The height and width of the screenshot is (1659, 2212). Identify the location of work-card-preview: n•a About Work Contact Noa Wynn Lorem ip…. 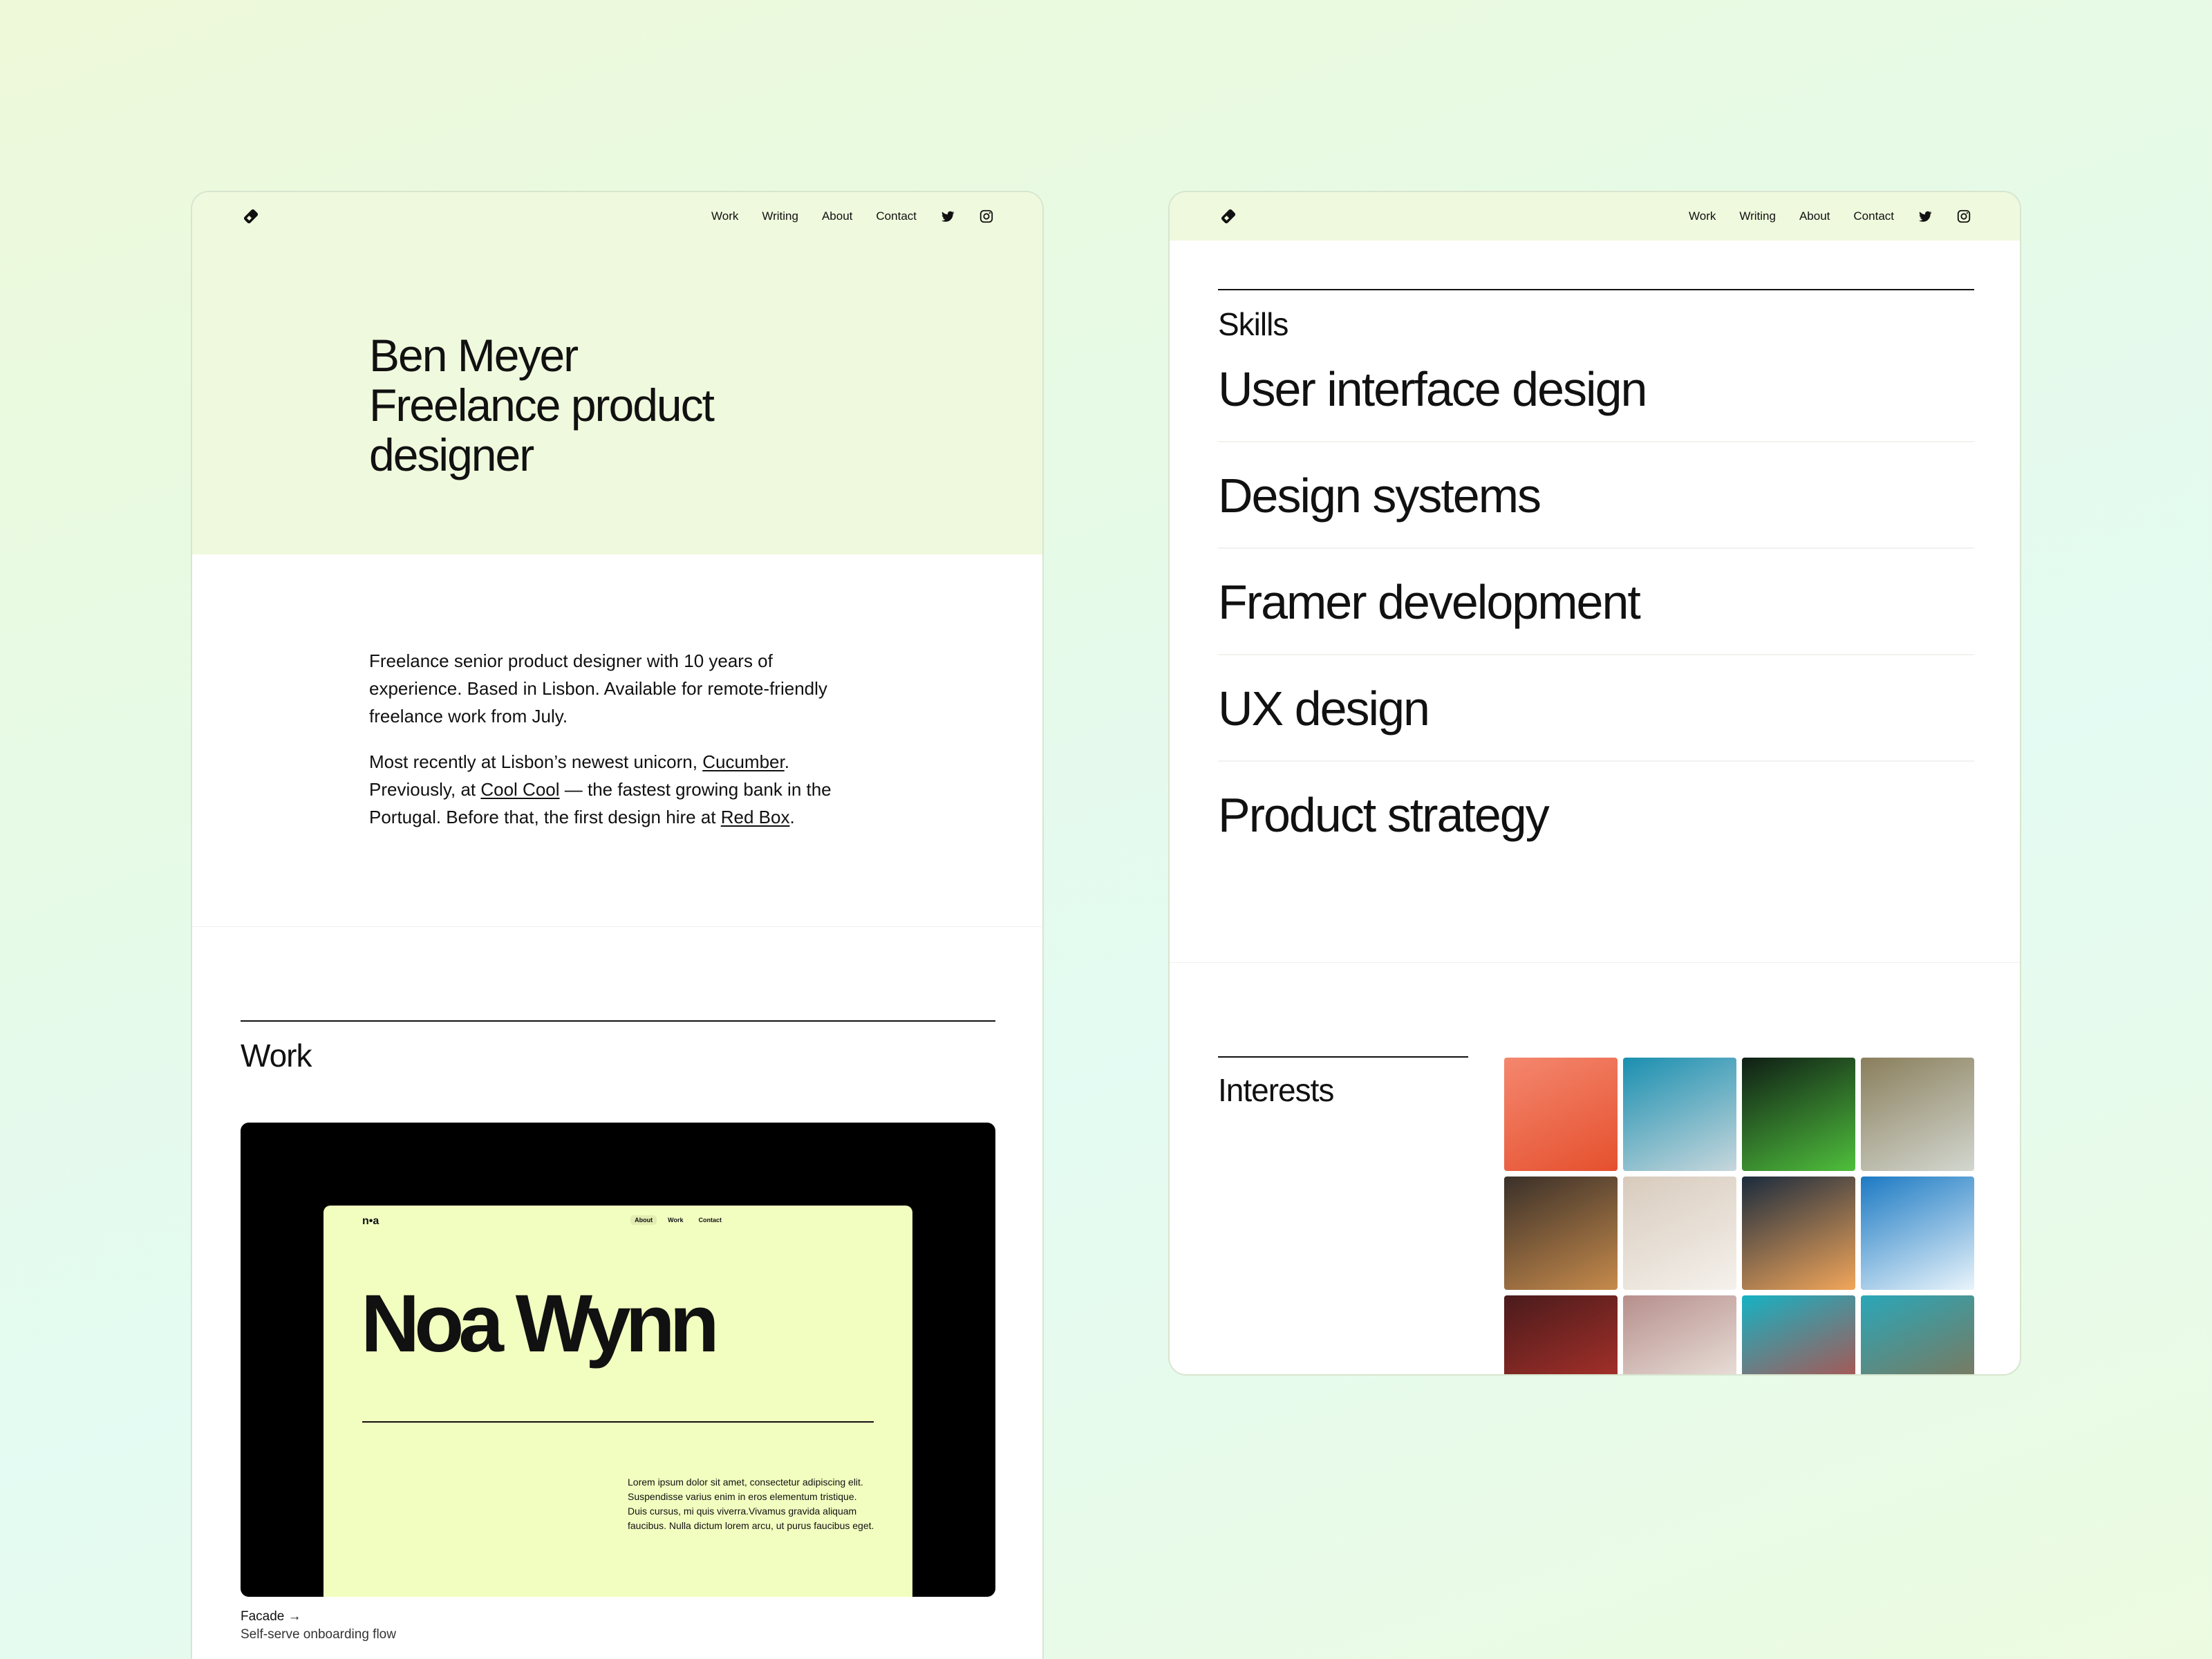
(618, 1401).